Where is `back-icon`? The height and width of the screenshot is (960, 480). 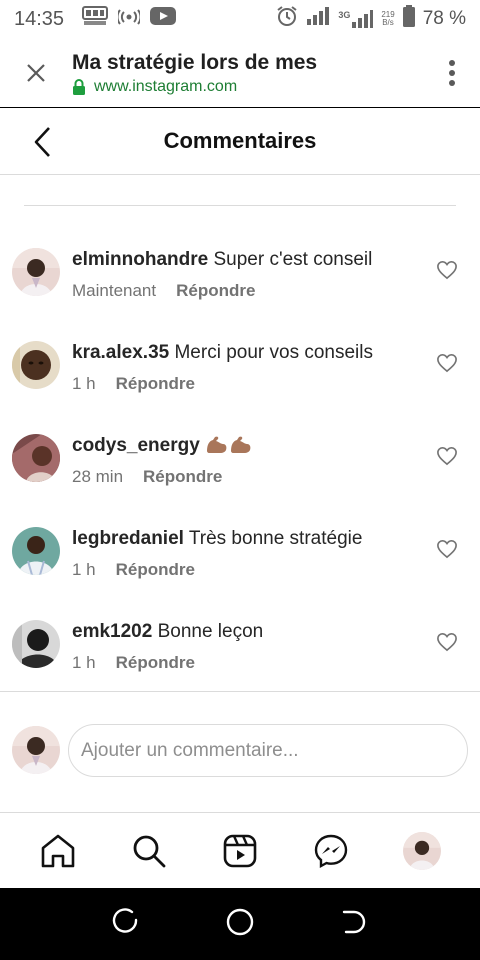 back-icon is located at coordinates (353, 921).